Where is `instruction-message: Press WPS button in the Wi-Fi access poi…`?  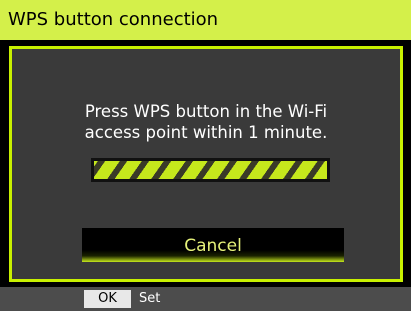 instruction-message: Press WPS button in the Wi-Fi access poi… is located at coordinates (206, 122).